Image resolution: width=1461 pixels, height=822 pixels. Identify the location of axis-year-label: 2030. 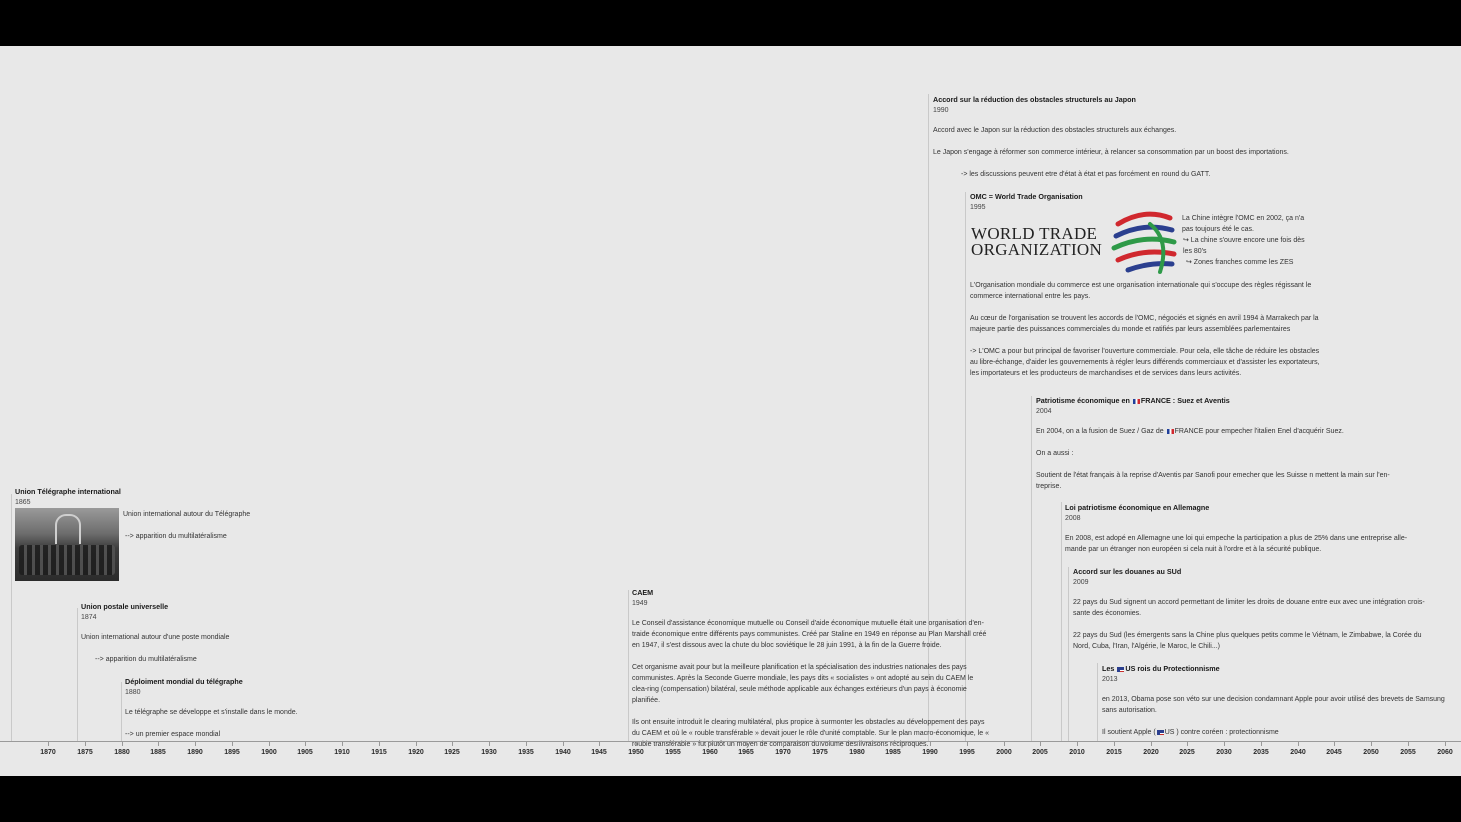
(1224, 752).